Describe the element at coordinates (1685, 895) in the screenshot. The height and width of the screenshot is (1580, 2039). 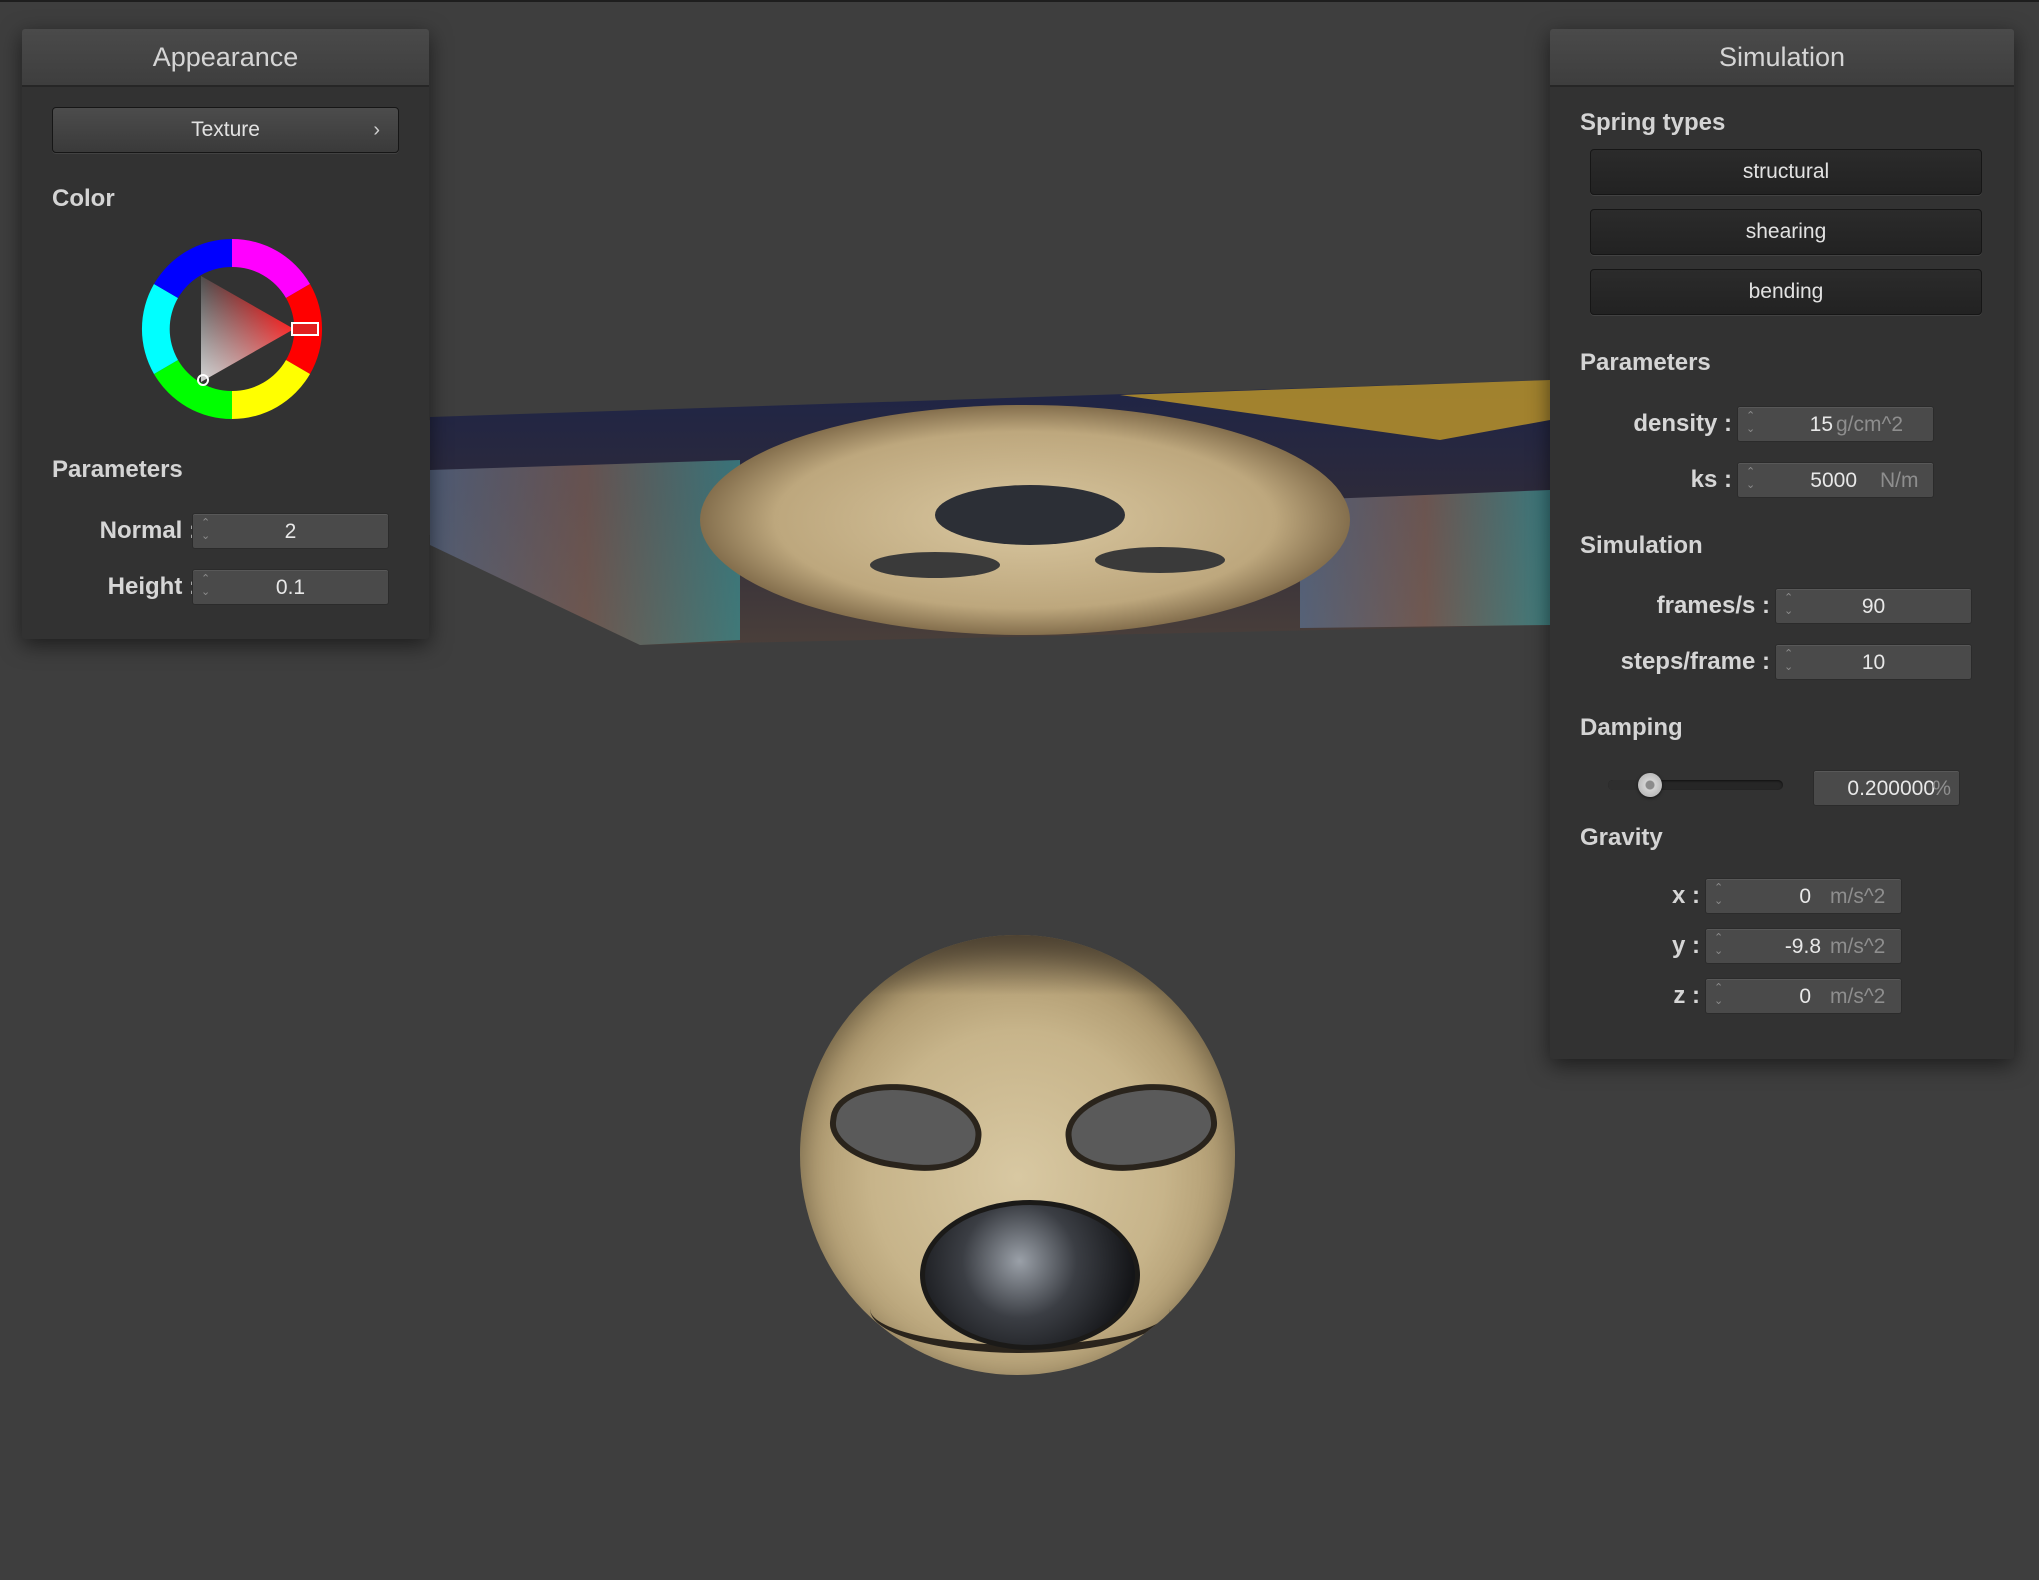
I see `gravity-x-label: x :` at that location.